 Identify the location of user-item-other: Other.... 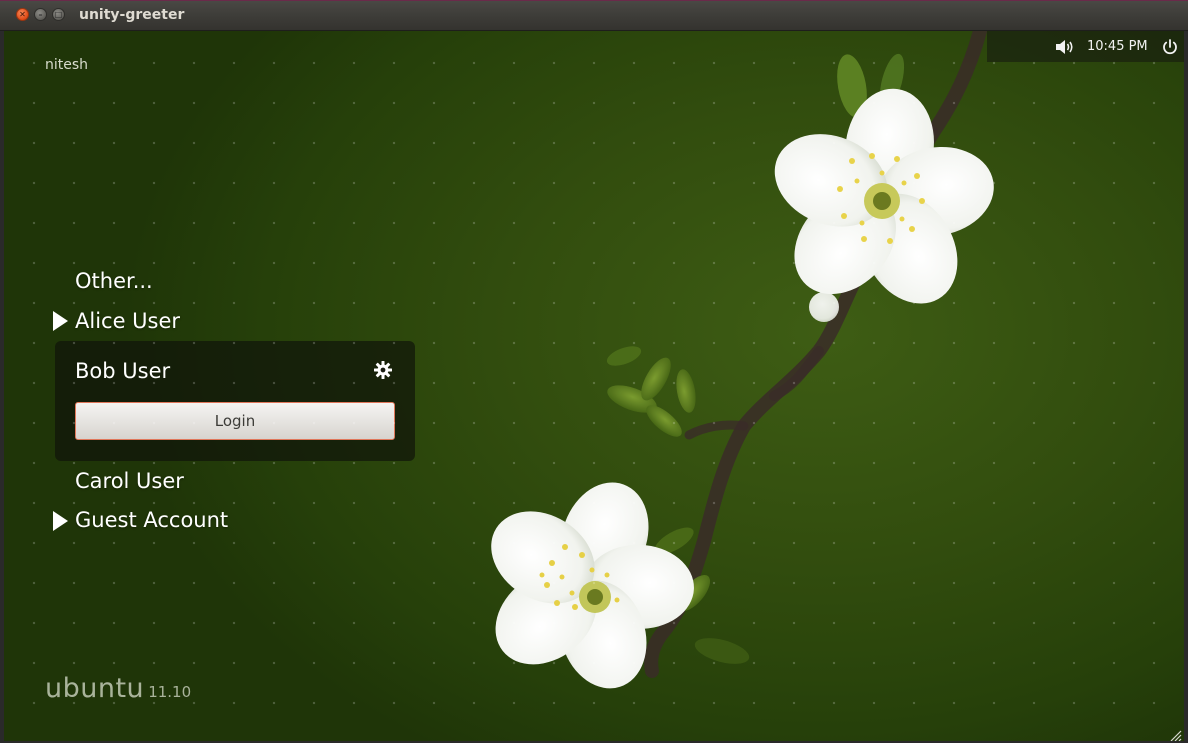
(114, 281).